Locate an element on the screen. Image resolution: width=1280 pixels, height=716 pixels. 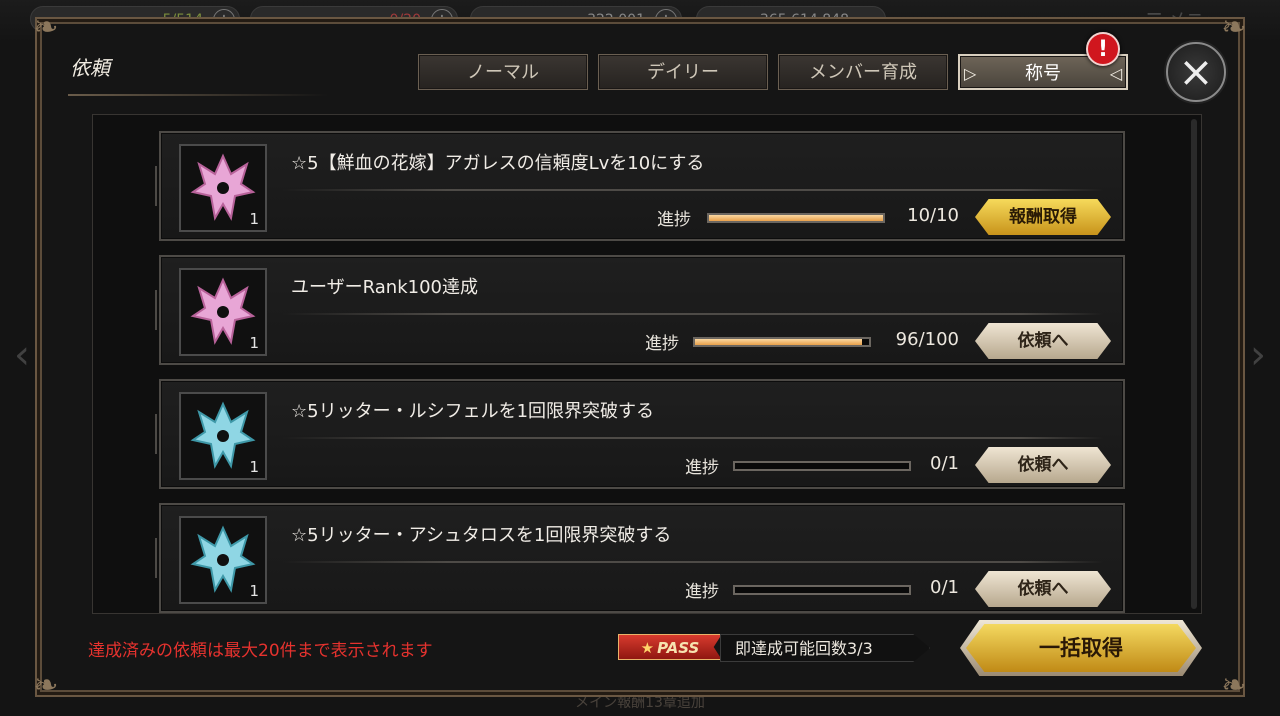
bulk-claim-button: 一括取得 is located at coordinates (1081, 648).